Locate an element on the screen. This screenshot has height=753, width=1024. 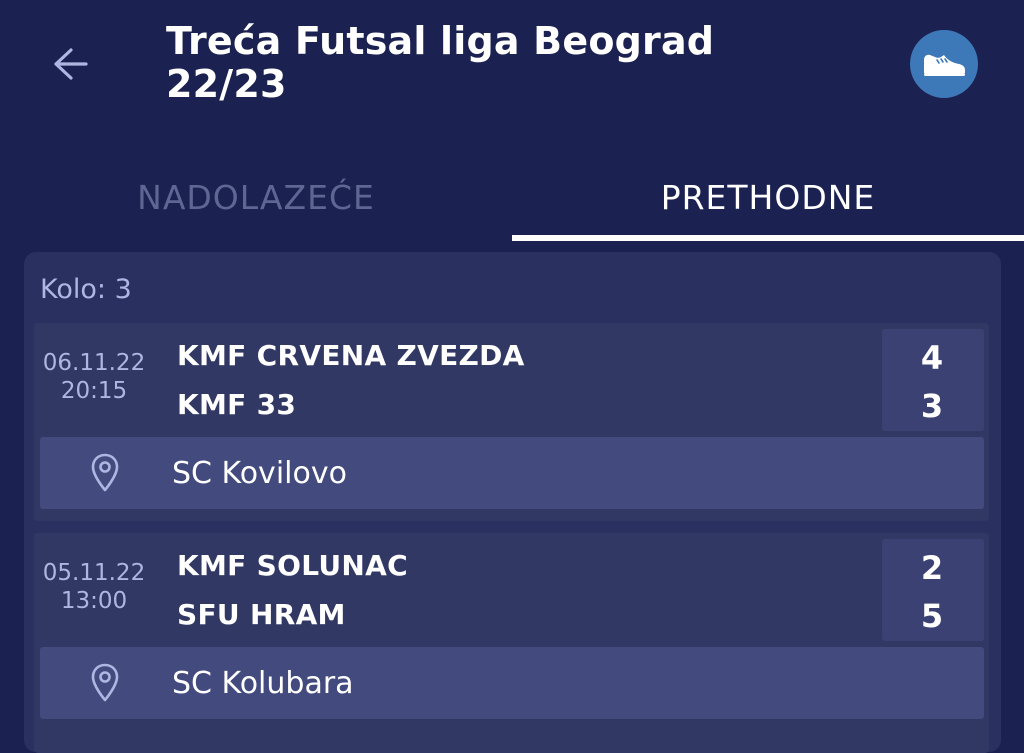
tab-upcoming: NADOLAZEĆE is located at coordinates (256, 201).